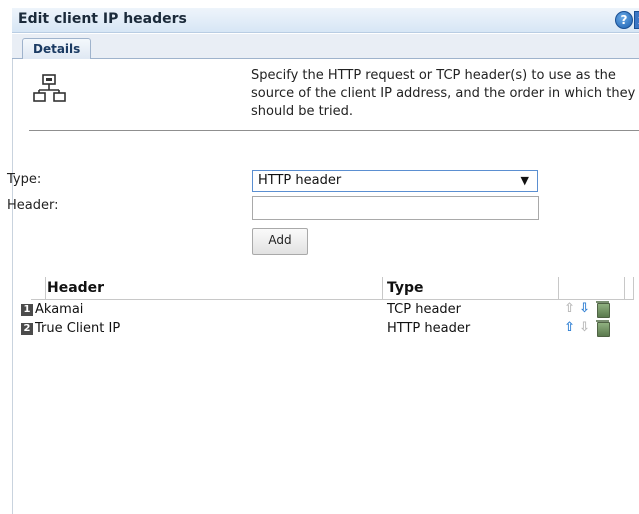  I want to click on table-row: 2 True Client IP HTTP header ⇧ ⇩, so click(319, 329).